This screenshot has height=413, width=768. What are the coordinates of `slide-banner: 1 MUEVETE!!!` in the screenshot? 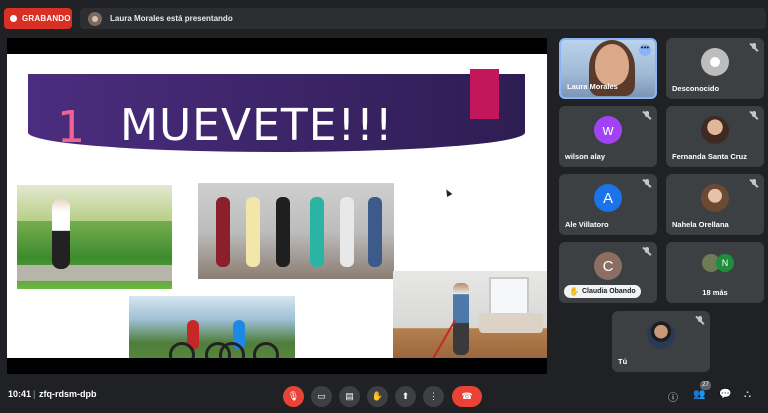 It's located at (276, 113).